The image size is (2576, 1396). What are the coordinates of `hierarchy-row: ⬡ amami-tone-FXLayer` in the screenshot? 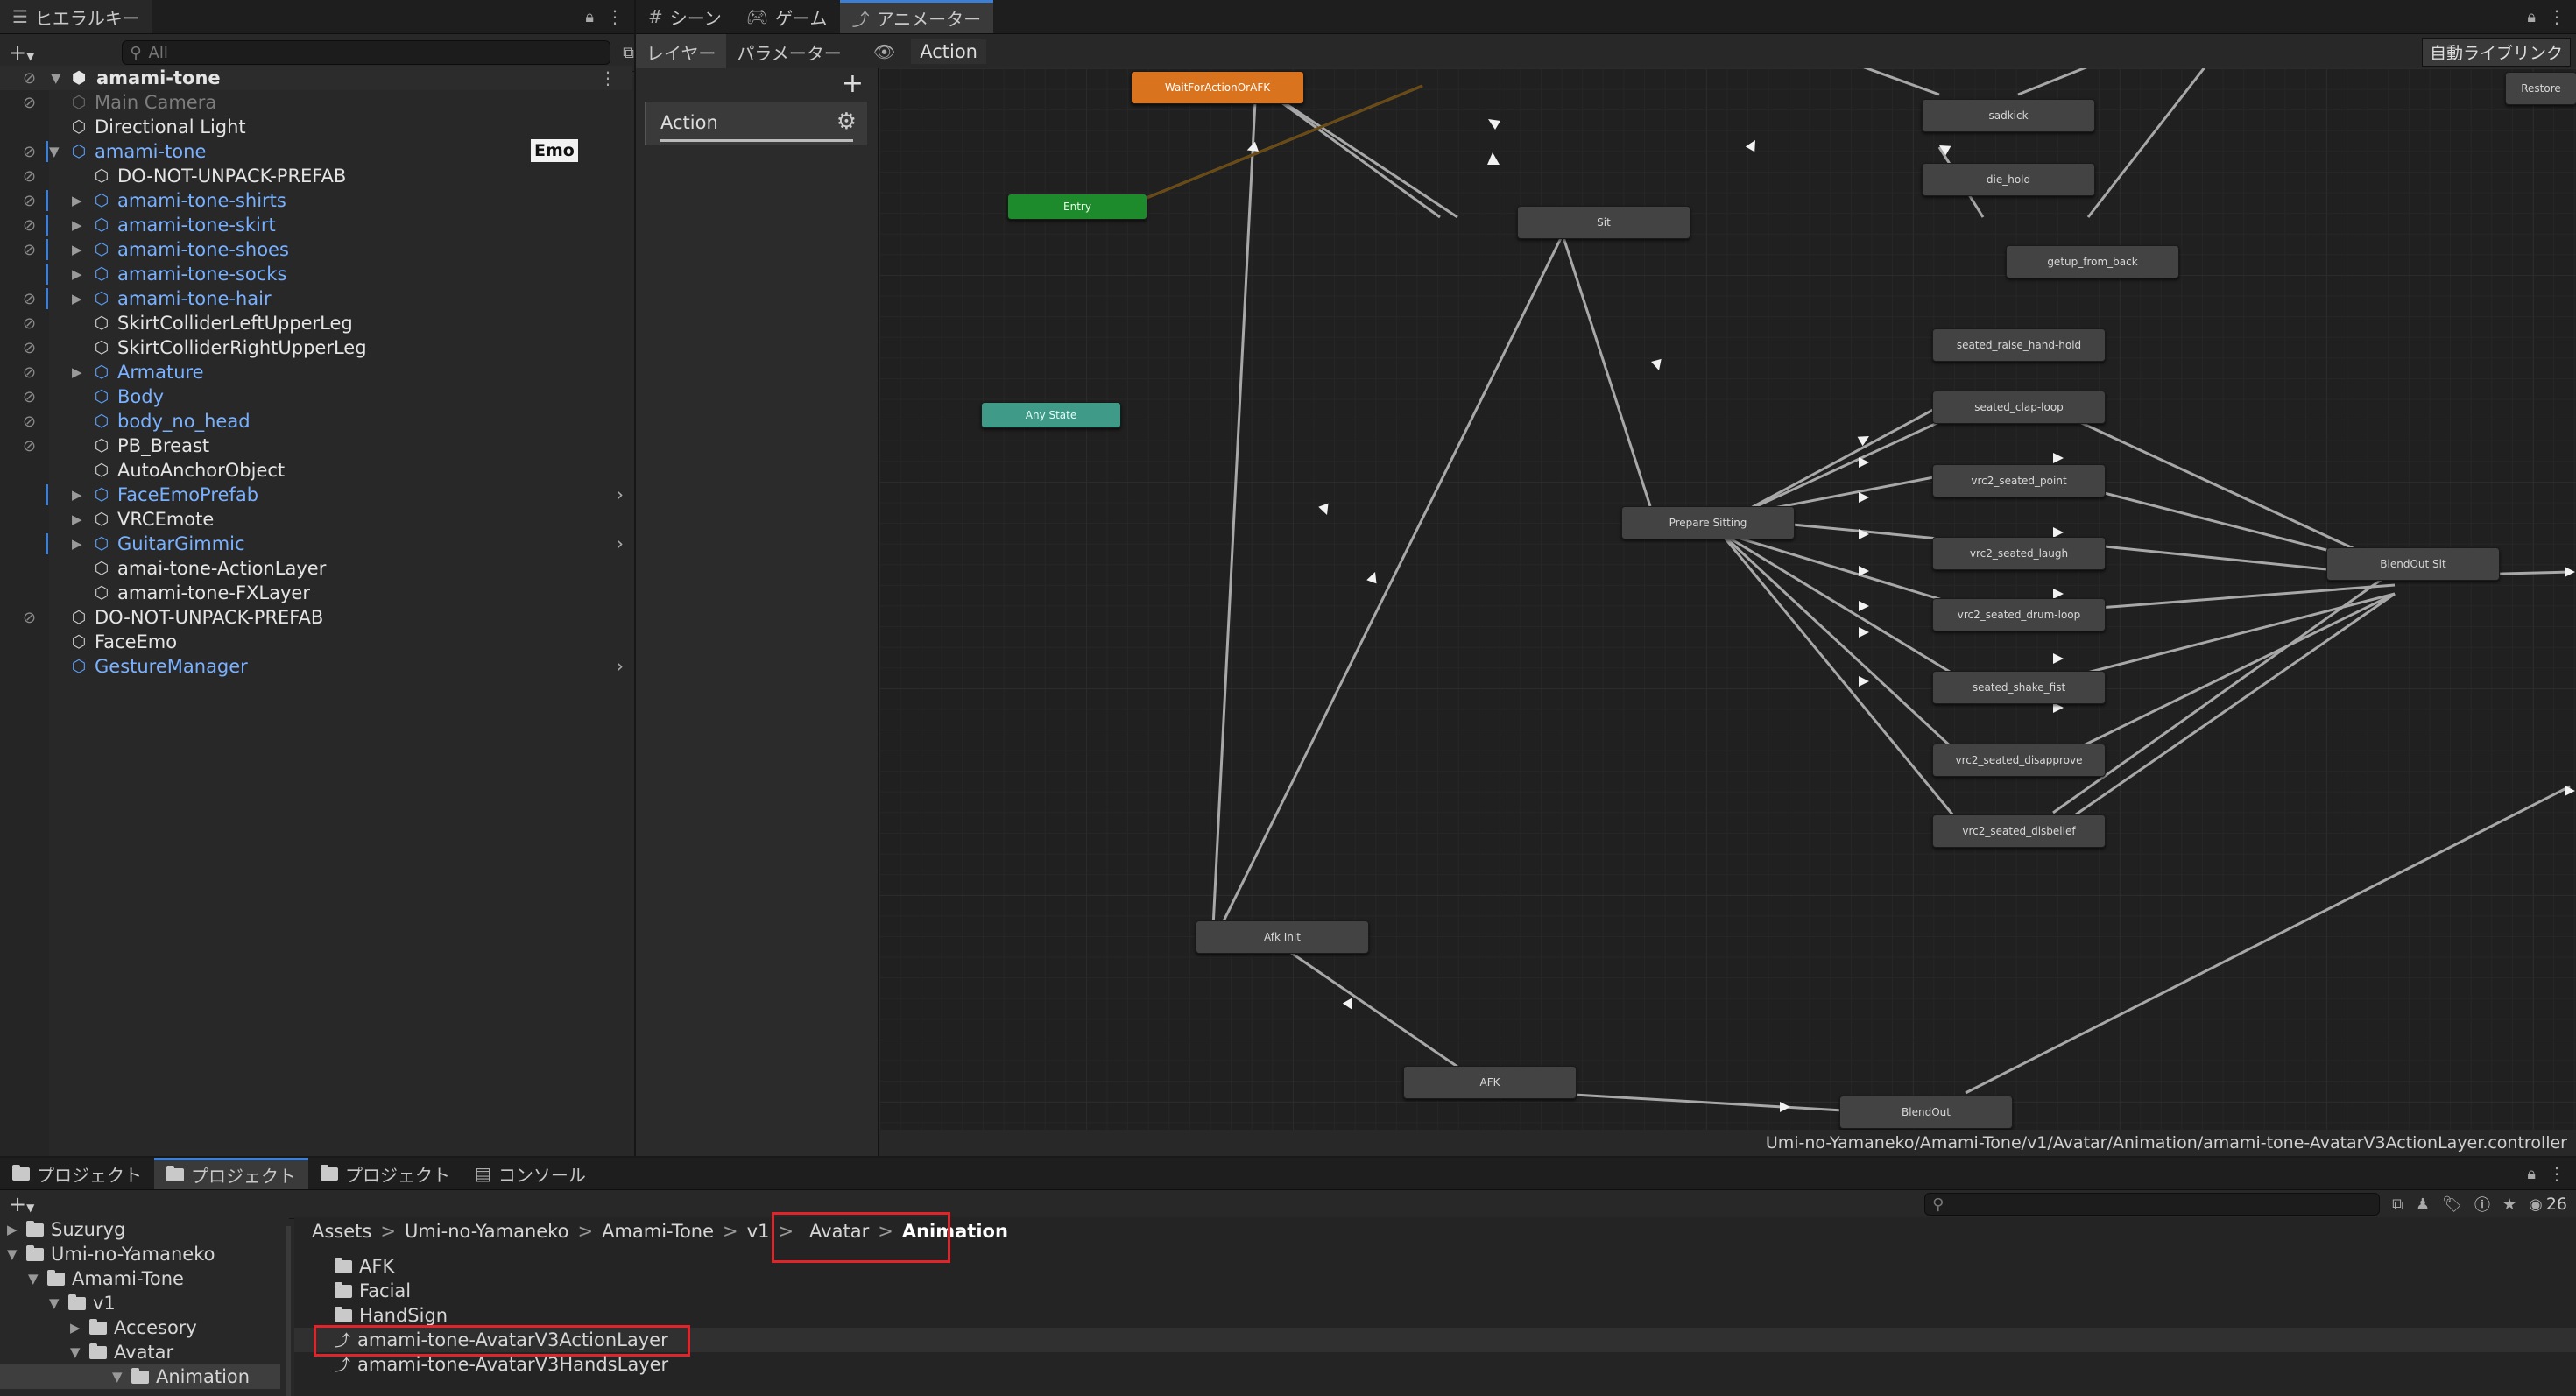 It's located at (316, 593).